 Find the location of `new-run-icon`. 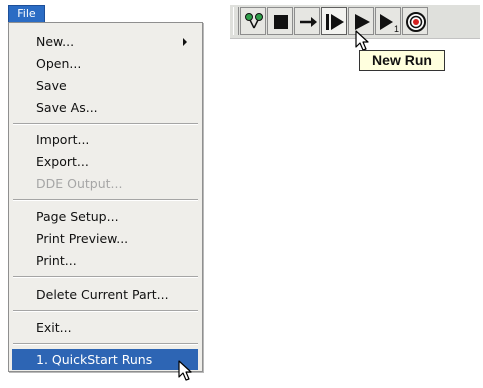

new-run-icon is located at coordinates (335, 22).